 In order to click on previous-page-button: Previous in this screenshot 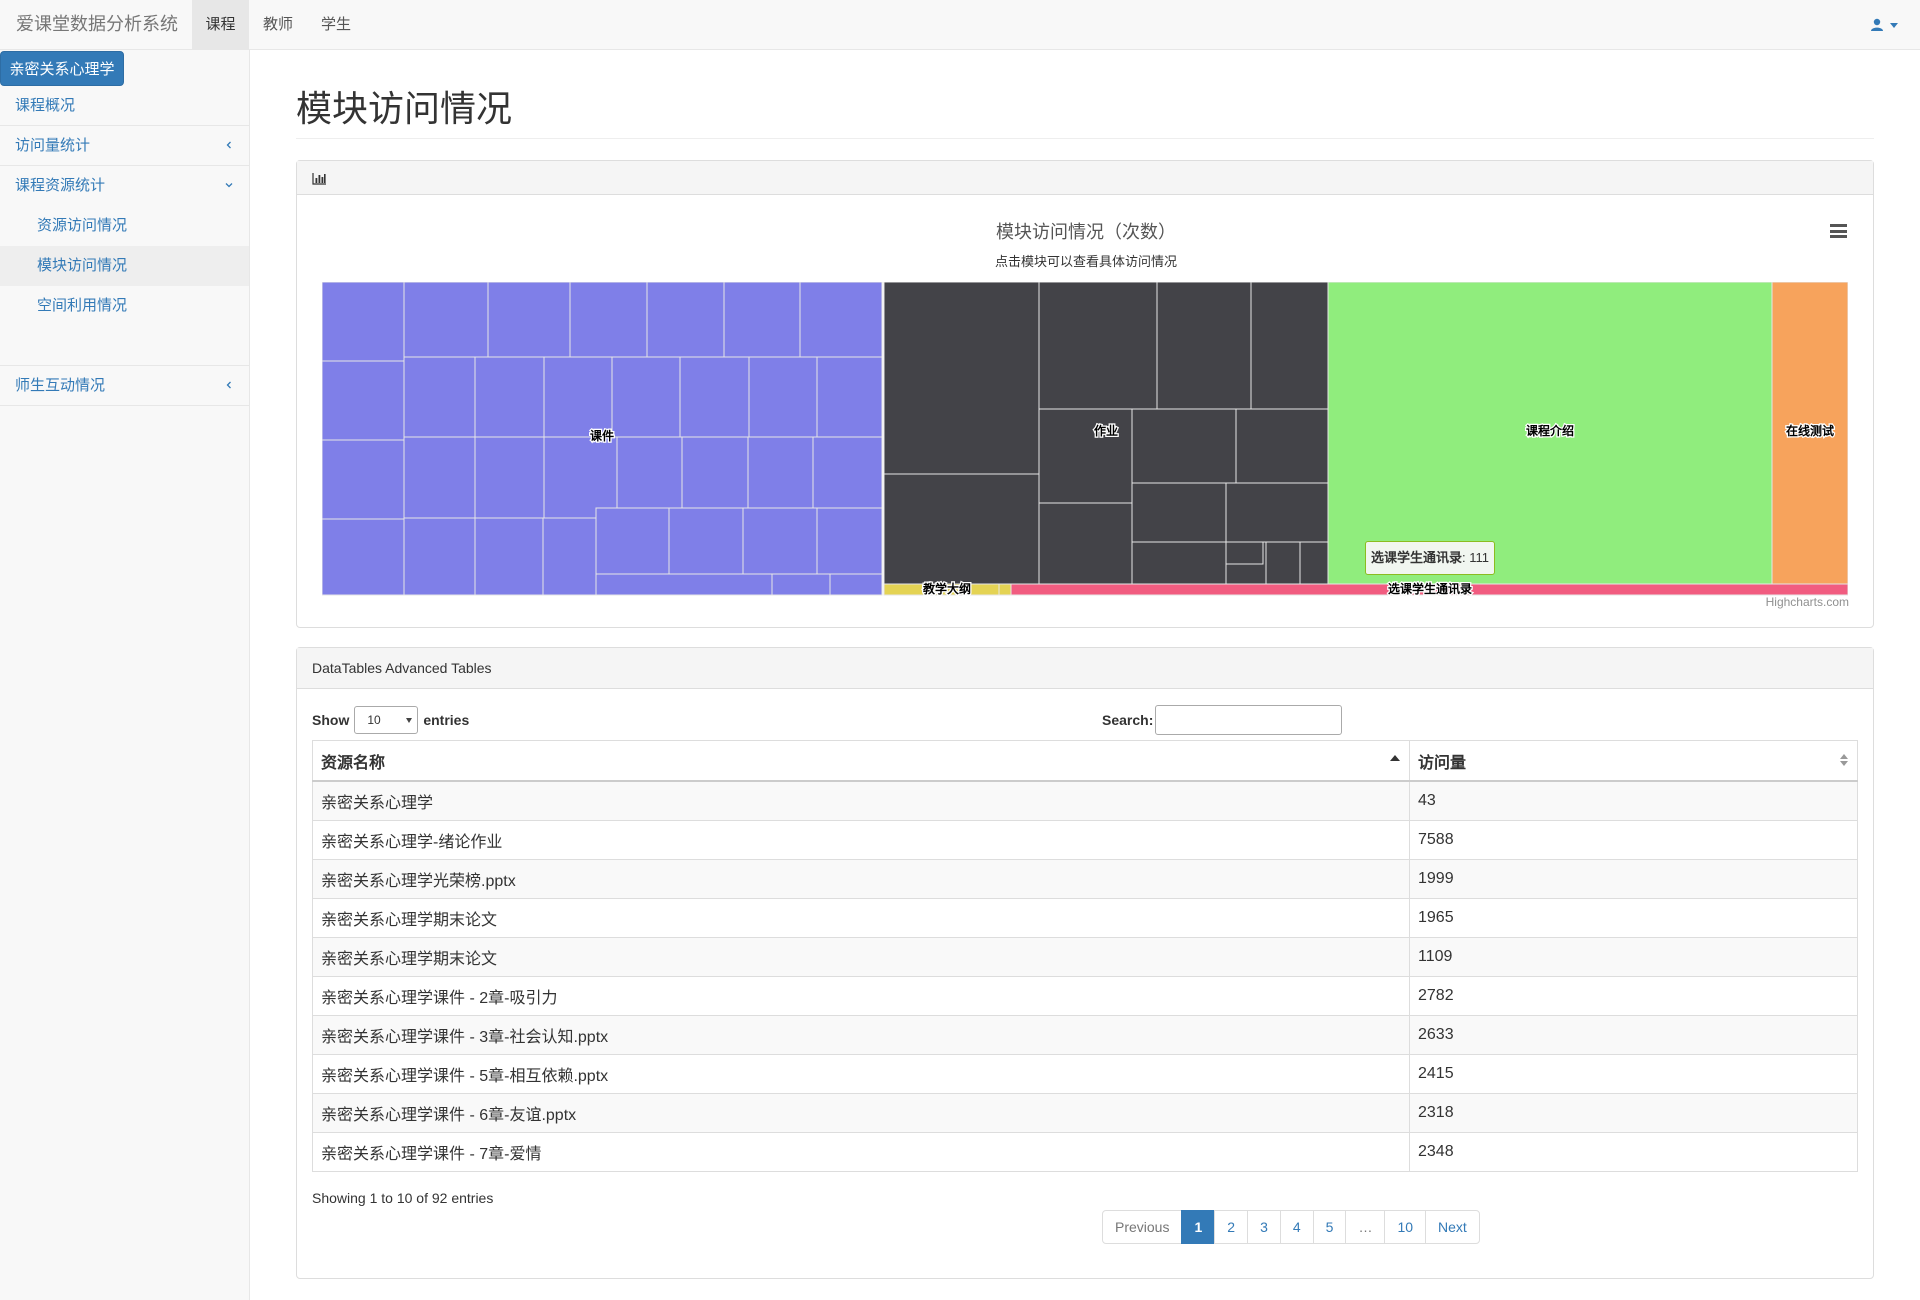, I will do `click(1142, 1227)`.